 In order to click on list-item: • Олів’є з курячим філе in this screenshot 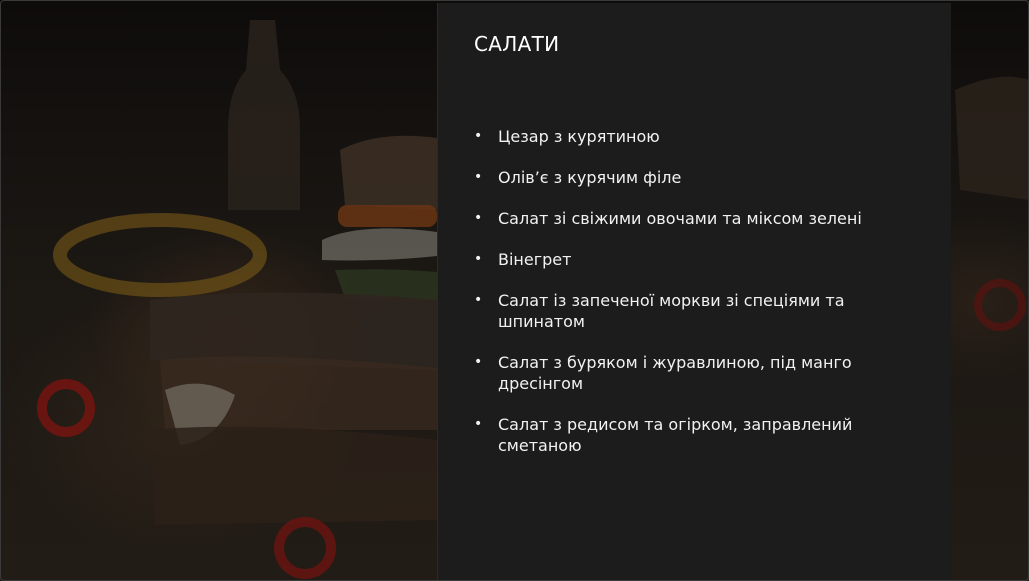, I will do `click(694, 177)`.